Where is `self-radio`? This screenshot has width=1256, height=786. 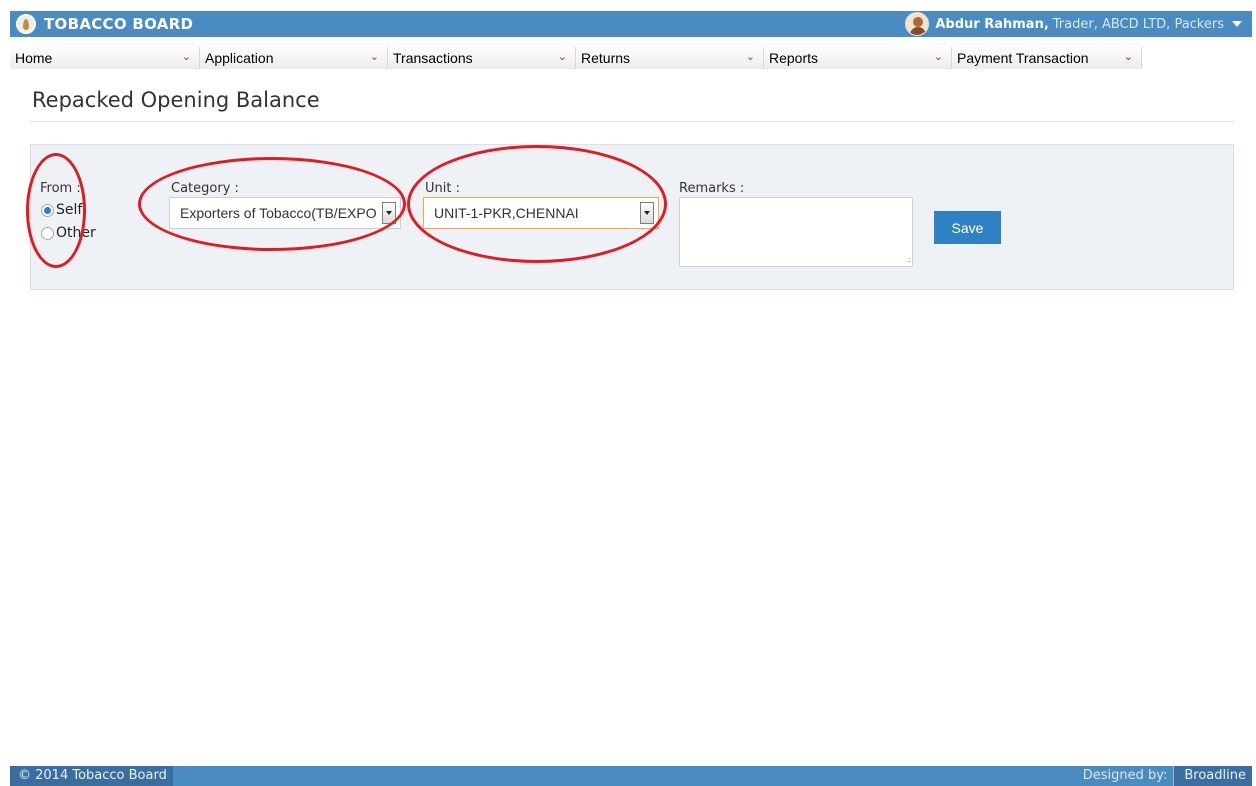 self-radio is located at coordinates (47, 210).